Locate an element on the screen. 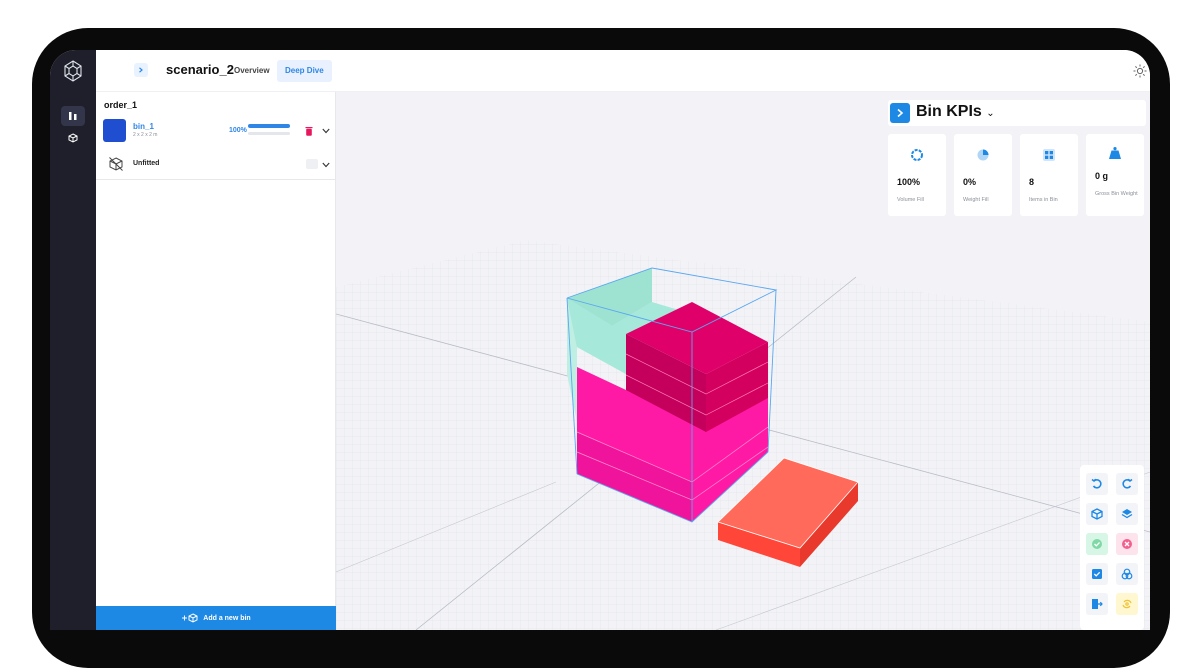 The width and height of the screenshot is (1200, 668). unfitted-count-badge is located at coordinates (312, 164).